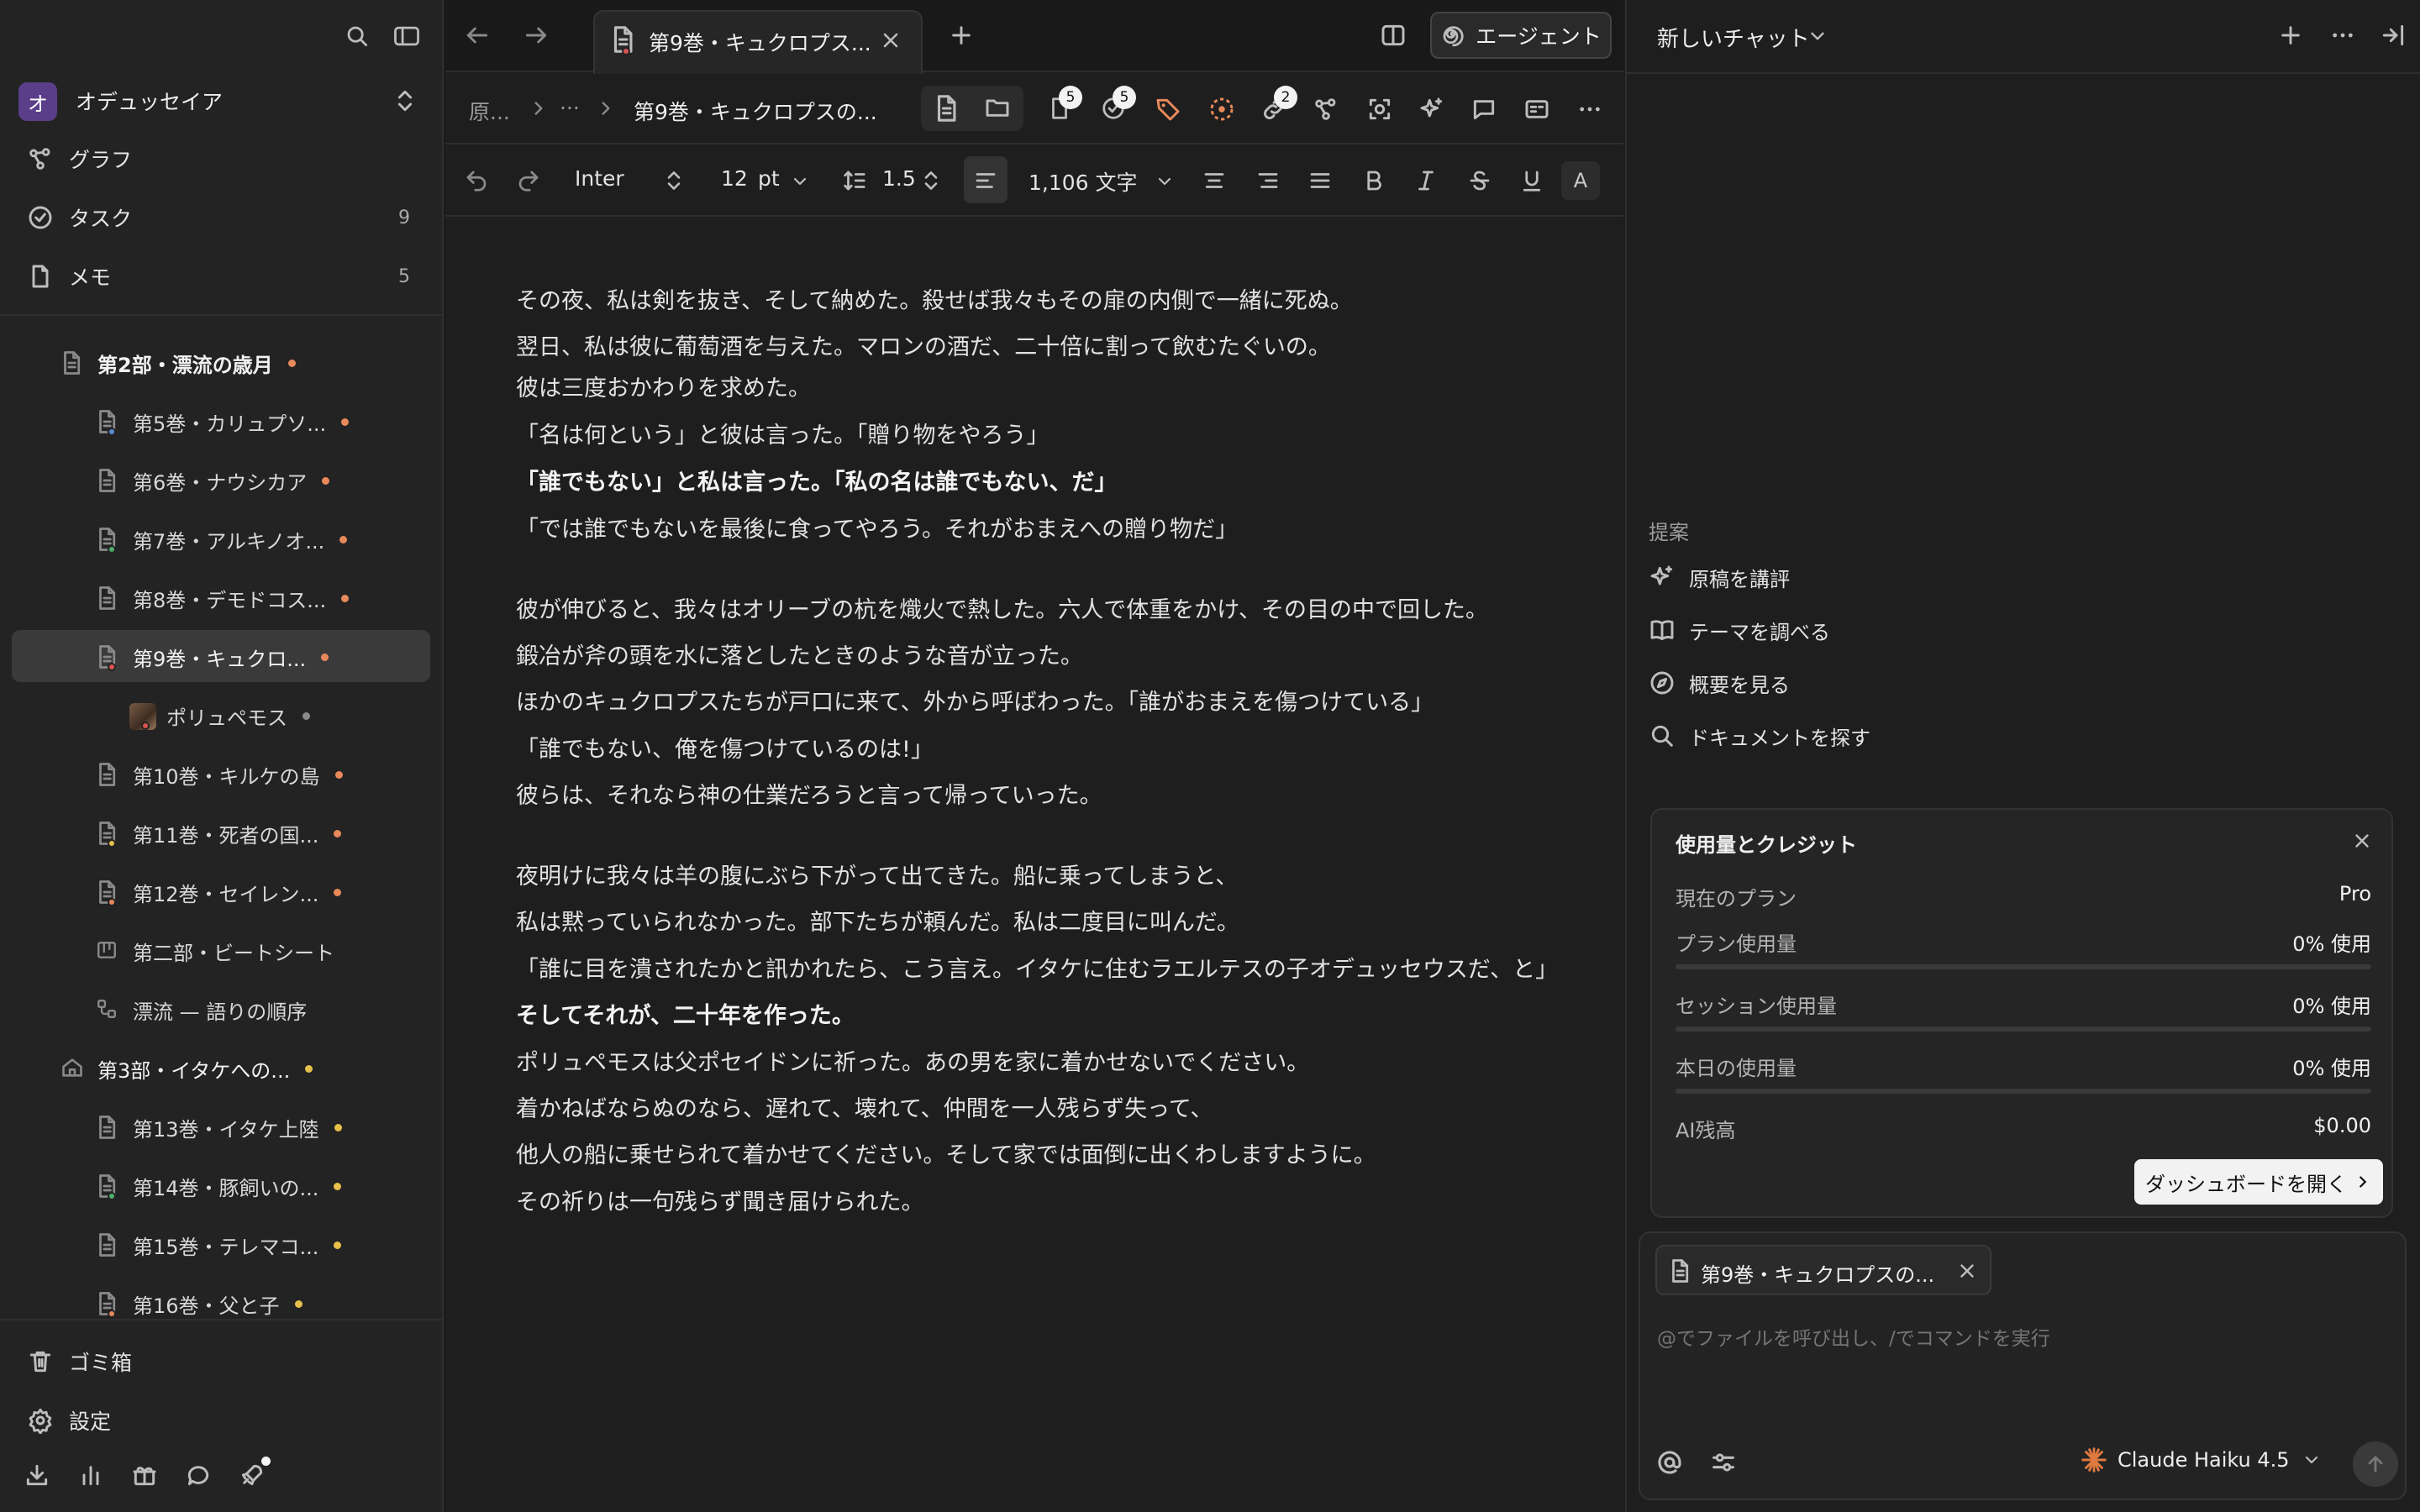 The height and width of the screenshot is (1512, 2420). Describe the element at coordinates (1222, 109) in the screenshot. I see `status-circle-icon` at that location.